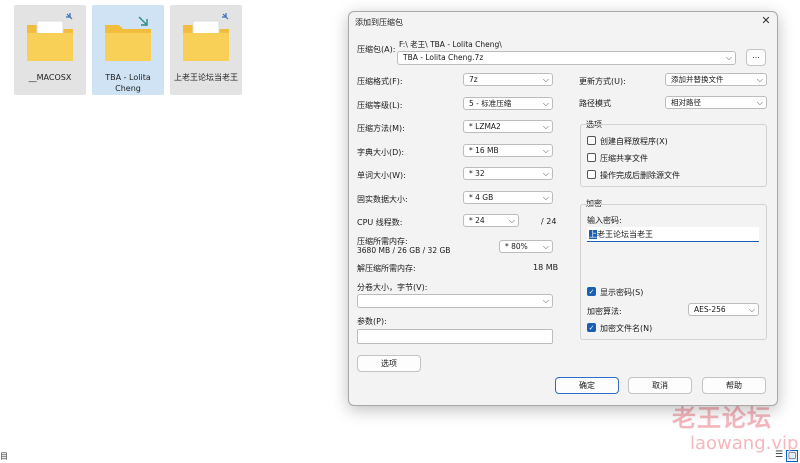 The width and height of the screenshot is (800, 463). Describe the element at coordinates (508, 197) in the screenshot. I see `solid-select: * 4 GB ⌵` at that location.